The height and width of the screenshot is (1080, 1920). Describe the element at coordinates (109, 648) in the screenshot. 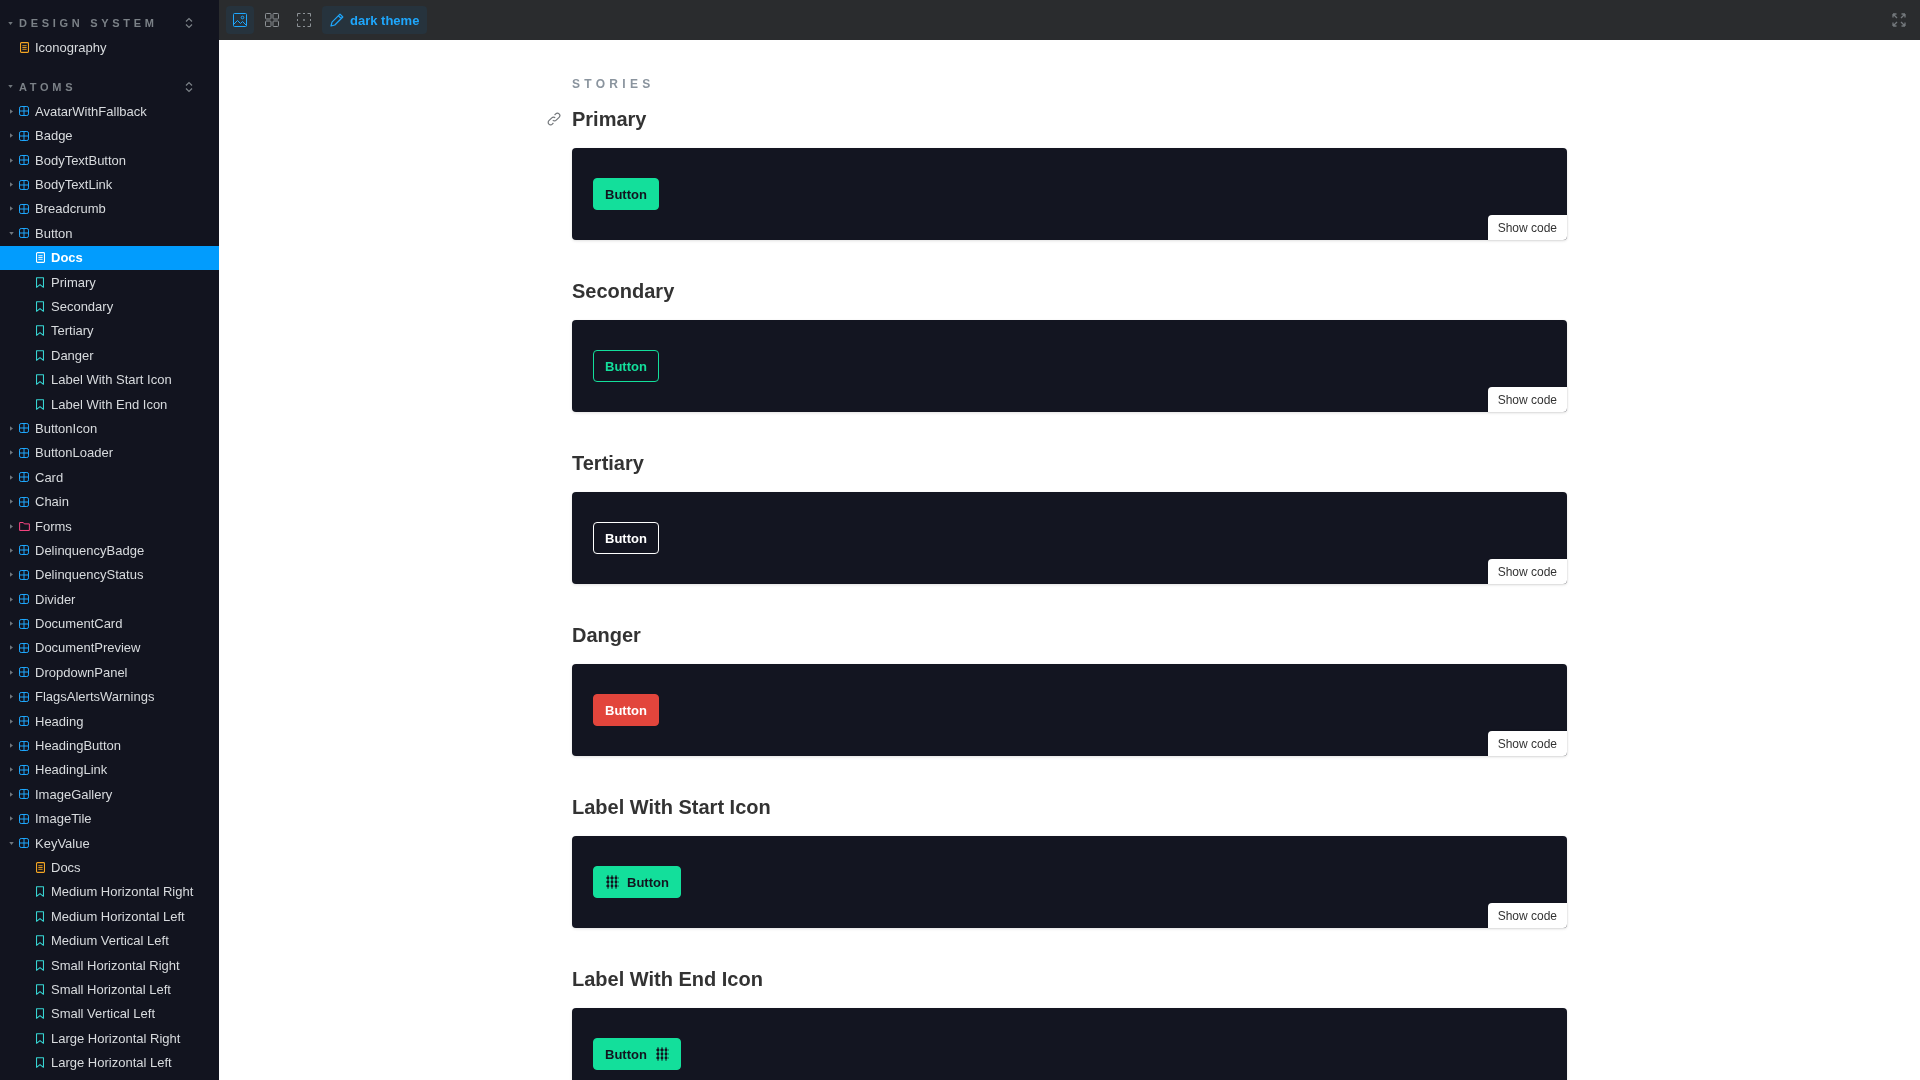

I see `tree-item: DocumentPreview` at that location.